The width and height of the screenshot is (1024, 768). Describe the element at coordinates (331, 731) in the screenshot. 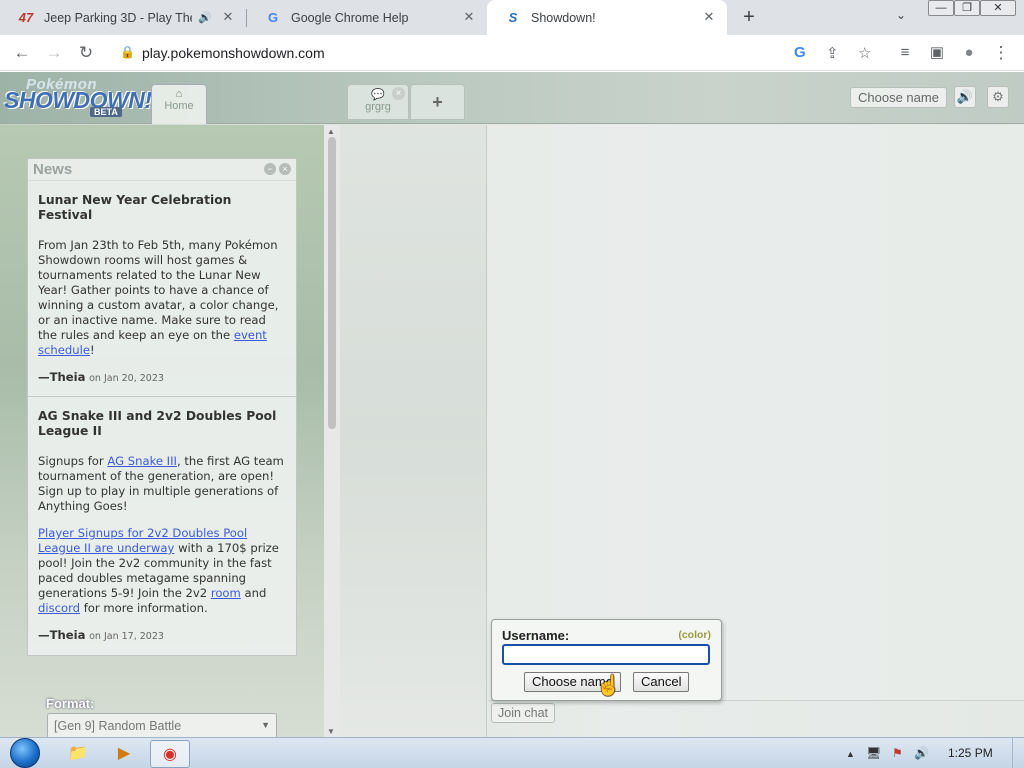

I see `scroll-down-icon: ▼` at that location.